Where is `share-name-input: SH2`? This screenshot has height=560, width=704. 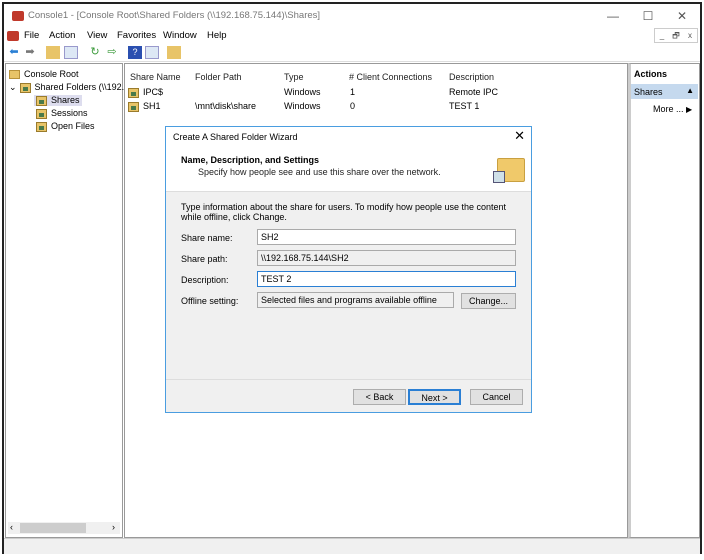 share-name-input: SH2 is located at coordinates (386, 237).